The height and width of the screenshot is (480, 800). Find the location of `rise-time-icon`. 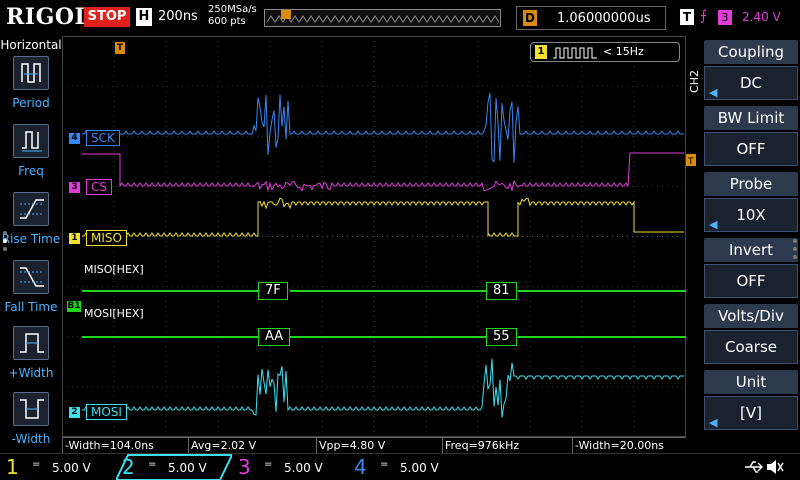

rise-time-icon is located at coordinates (31, 209).